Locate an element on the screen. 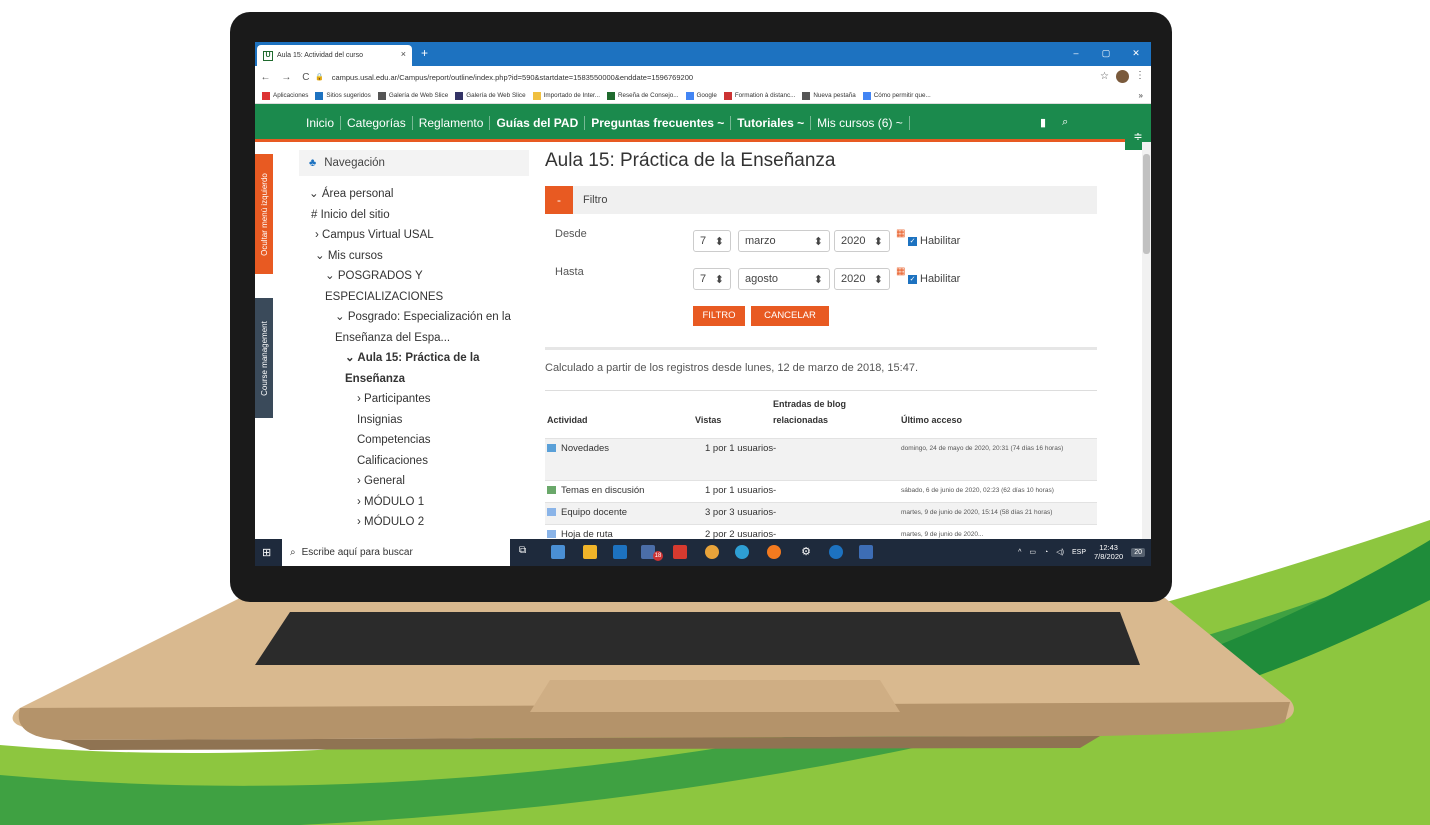 The width and height of the screenshot is (1430, 825). new-tab-icon: + is located at coordinates (424, 53).